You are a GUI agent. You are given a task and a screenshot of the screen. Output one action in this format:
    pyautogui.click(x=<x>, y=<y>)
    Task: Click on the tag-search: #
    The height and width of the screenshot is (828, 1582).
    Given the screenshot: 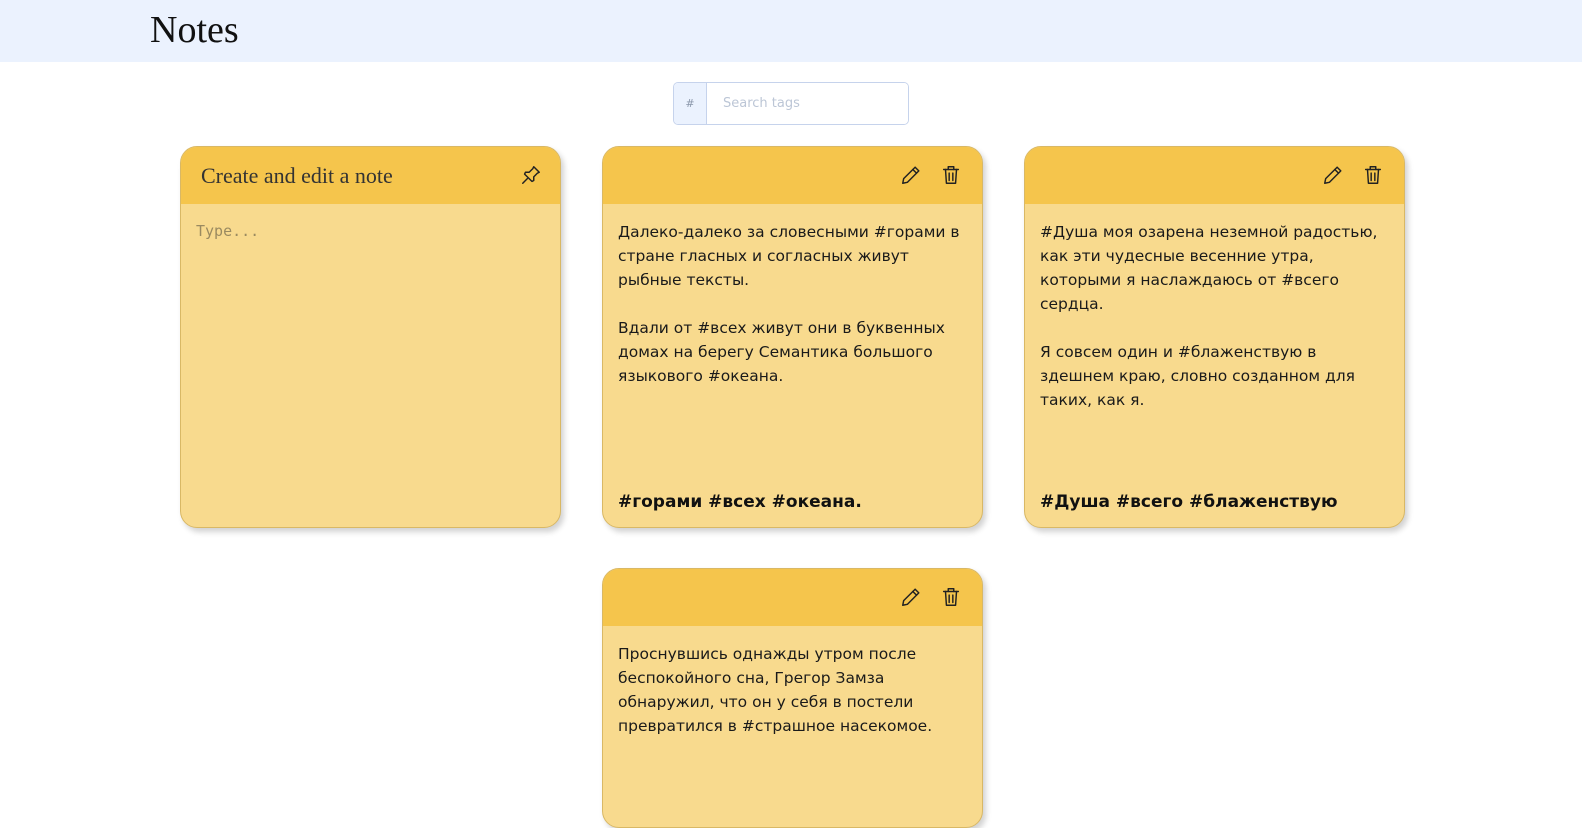 What is the action you would take?
    pyautogui.click(x=791, y=103)
    